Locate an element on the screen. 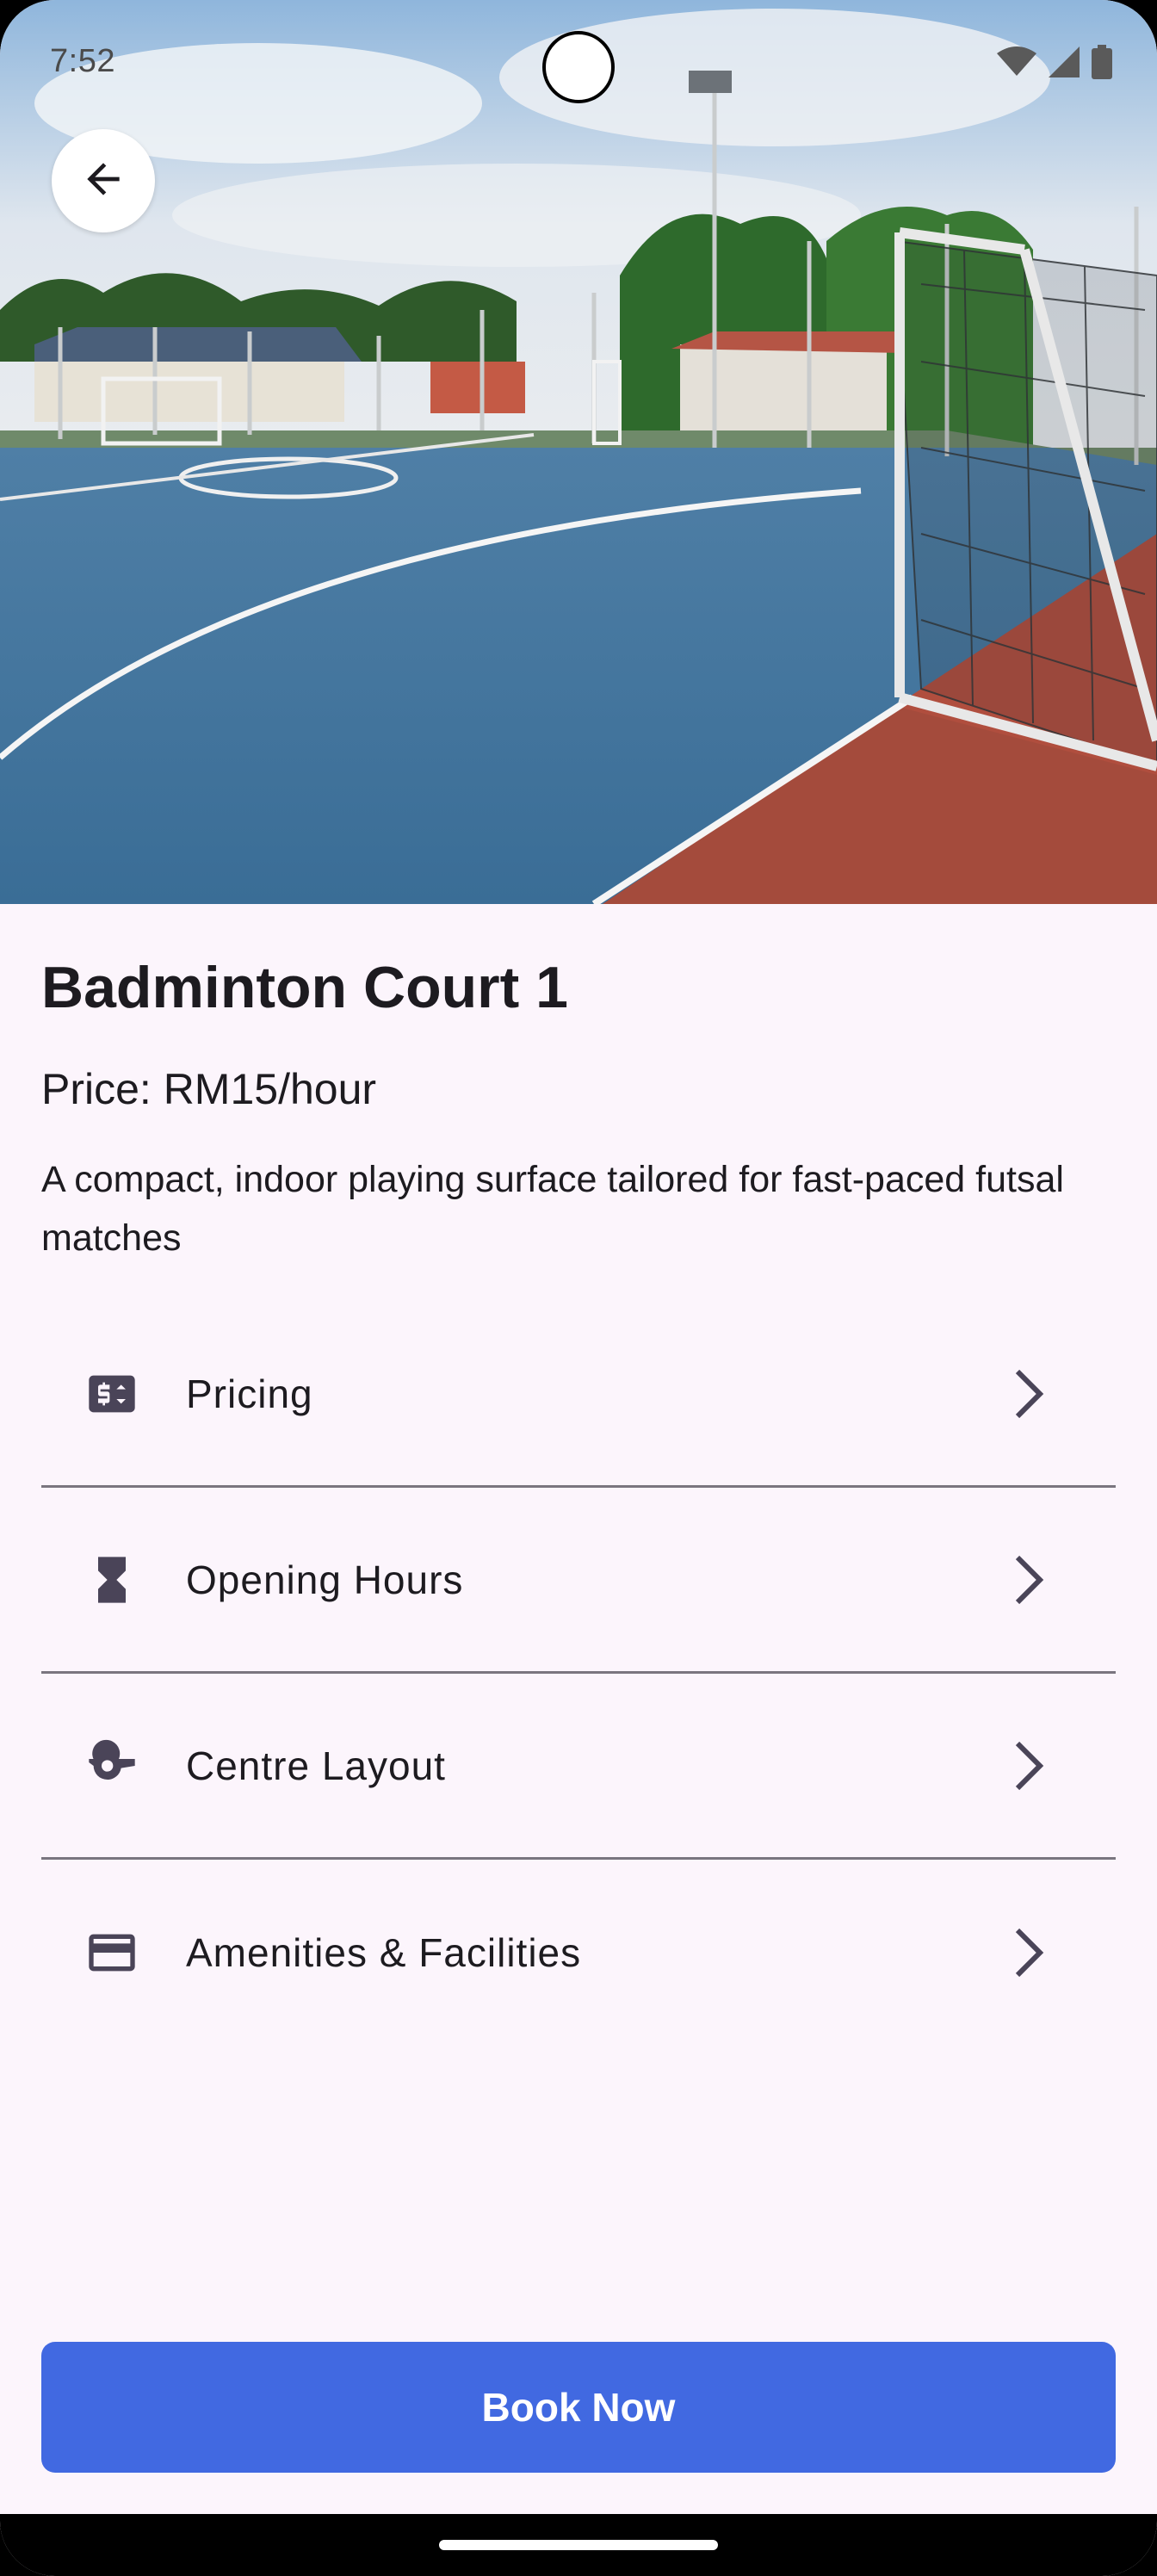  menu-label-pricing: Pricing is located at coordinates (249, 1394).